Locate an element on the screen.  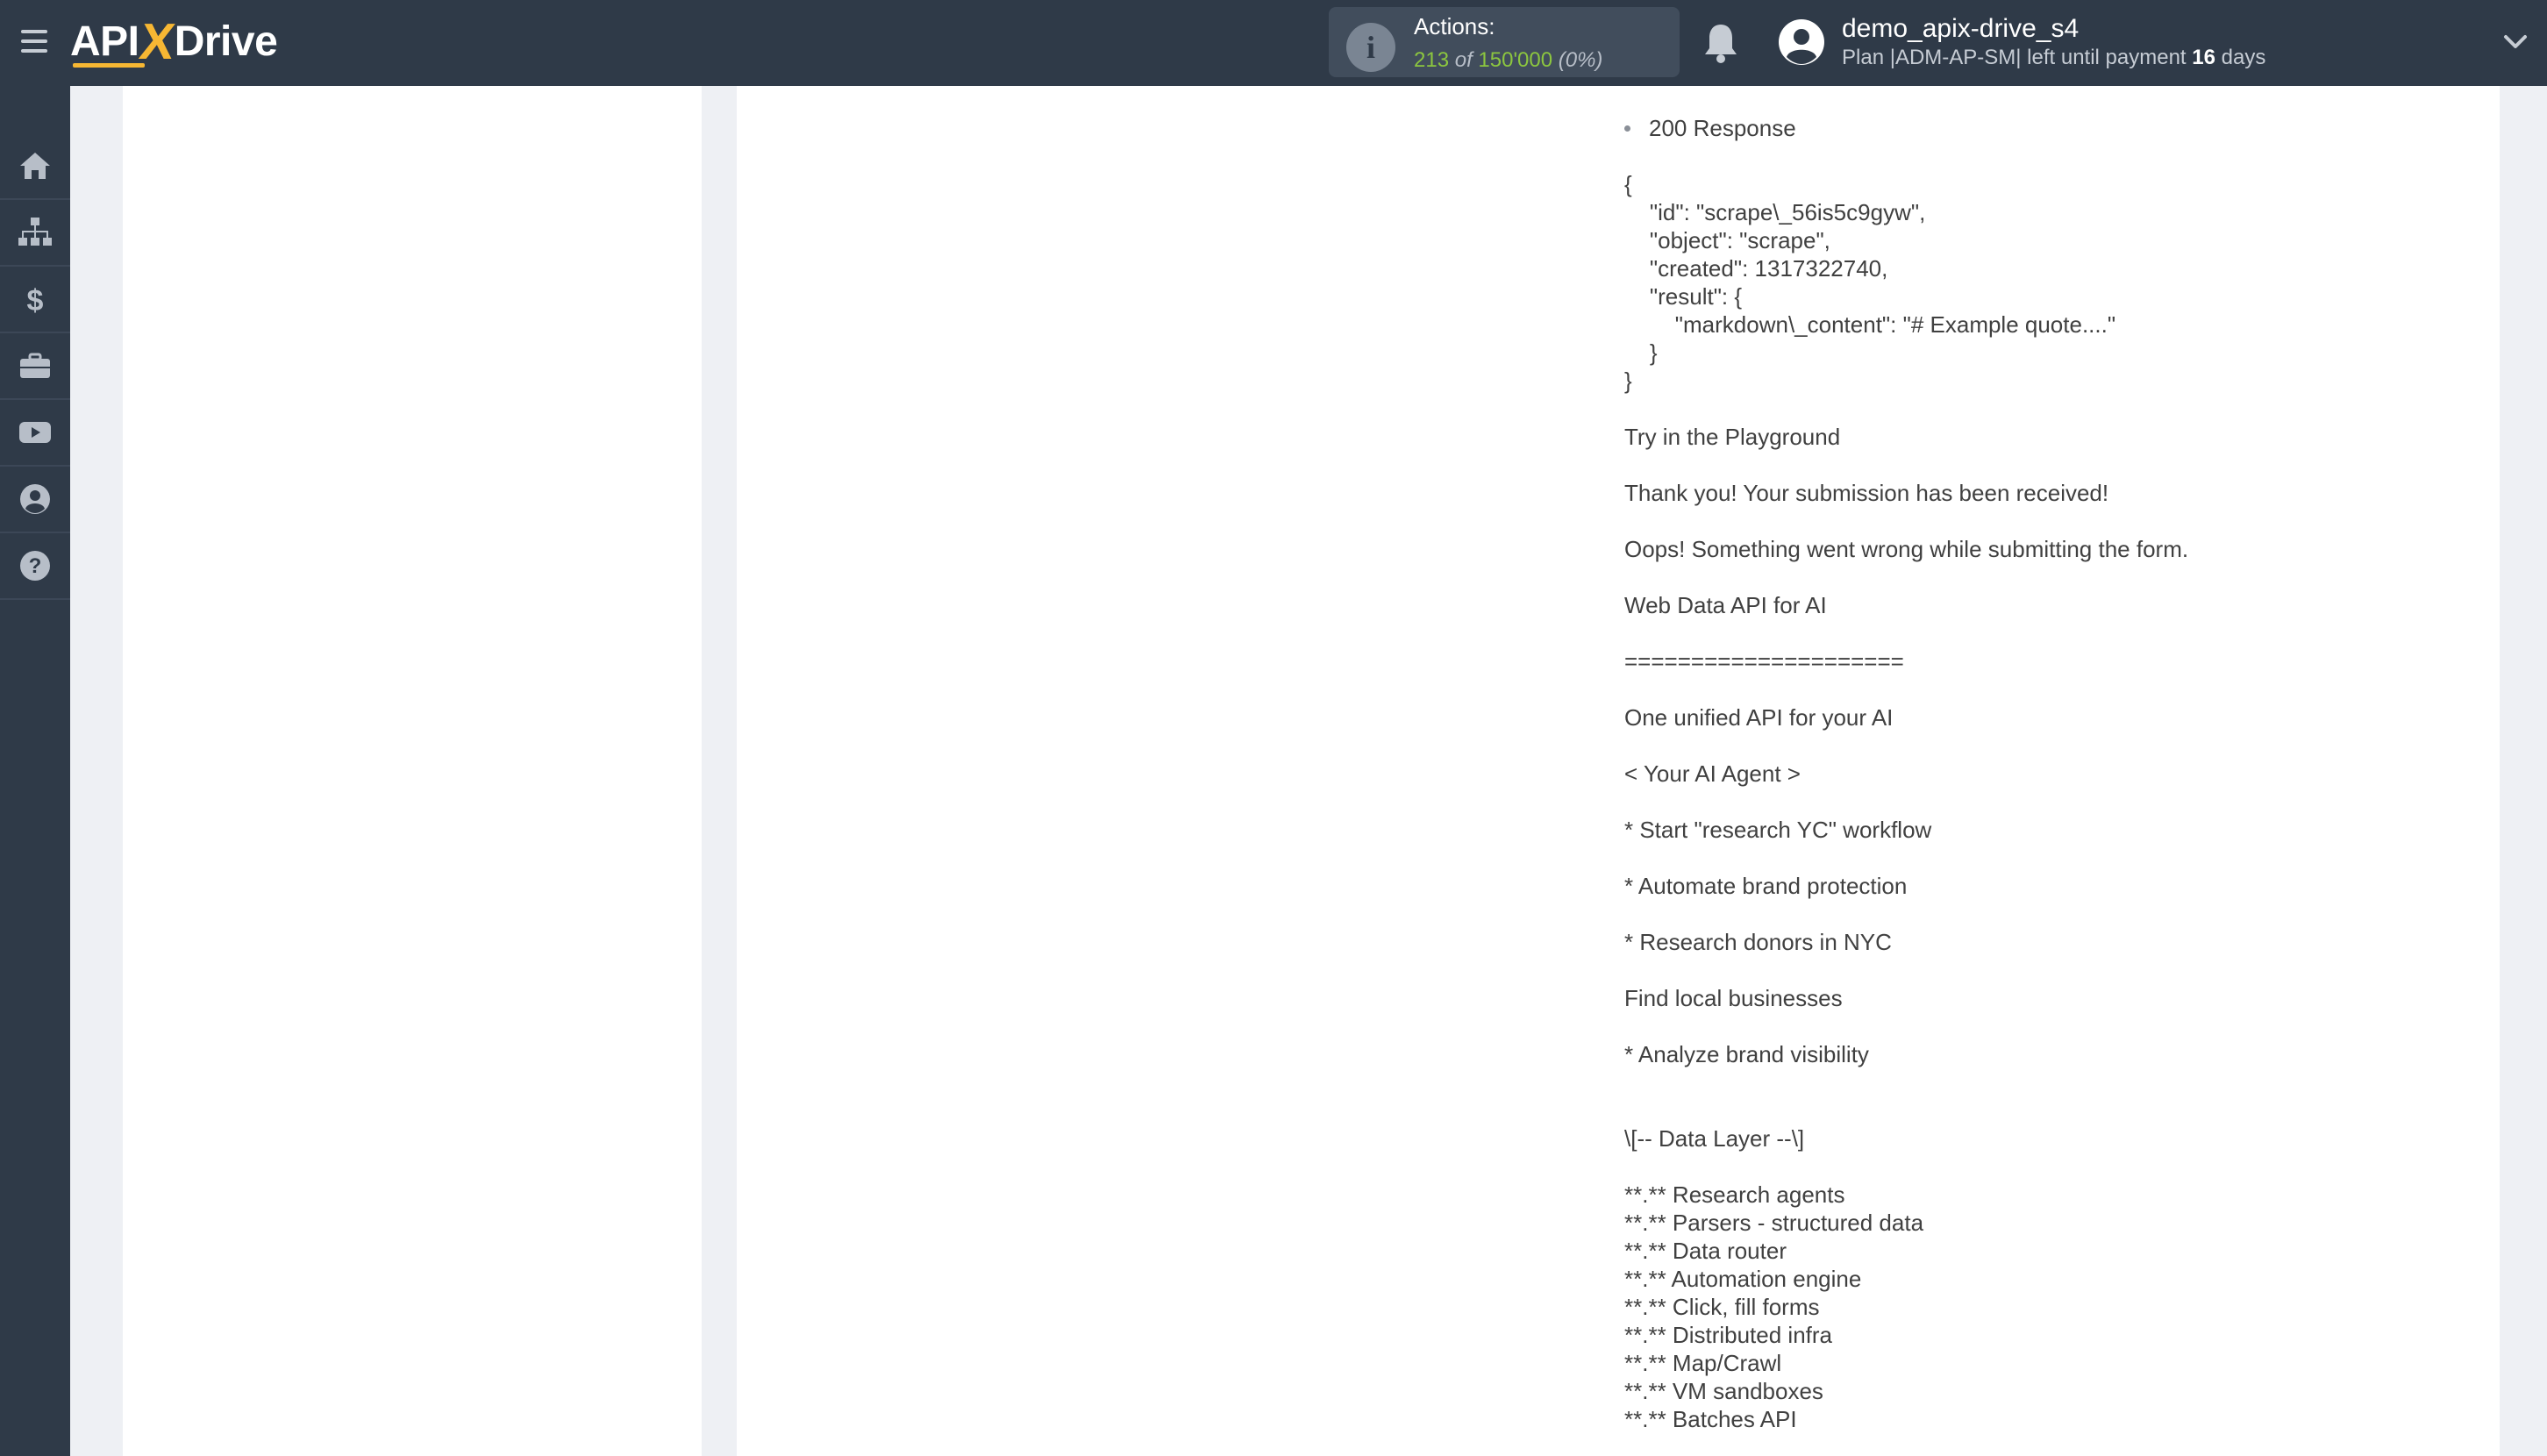
code-line: "id": "scrape\_56is5c9gyw", is located at coordinates (1775, 212).